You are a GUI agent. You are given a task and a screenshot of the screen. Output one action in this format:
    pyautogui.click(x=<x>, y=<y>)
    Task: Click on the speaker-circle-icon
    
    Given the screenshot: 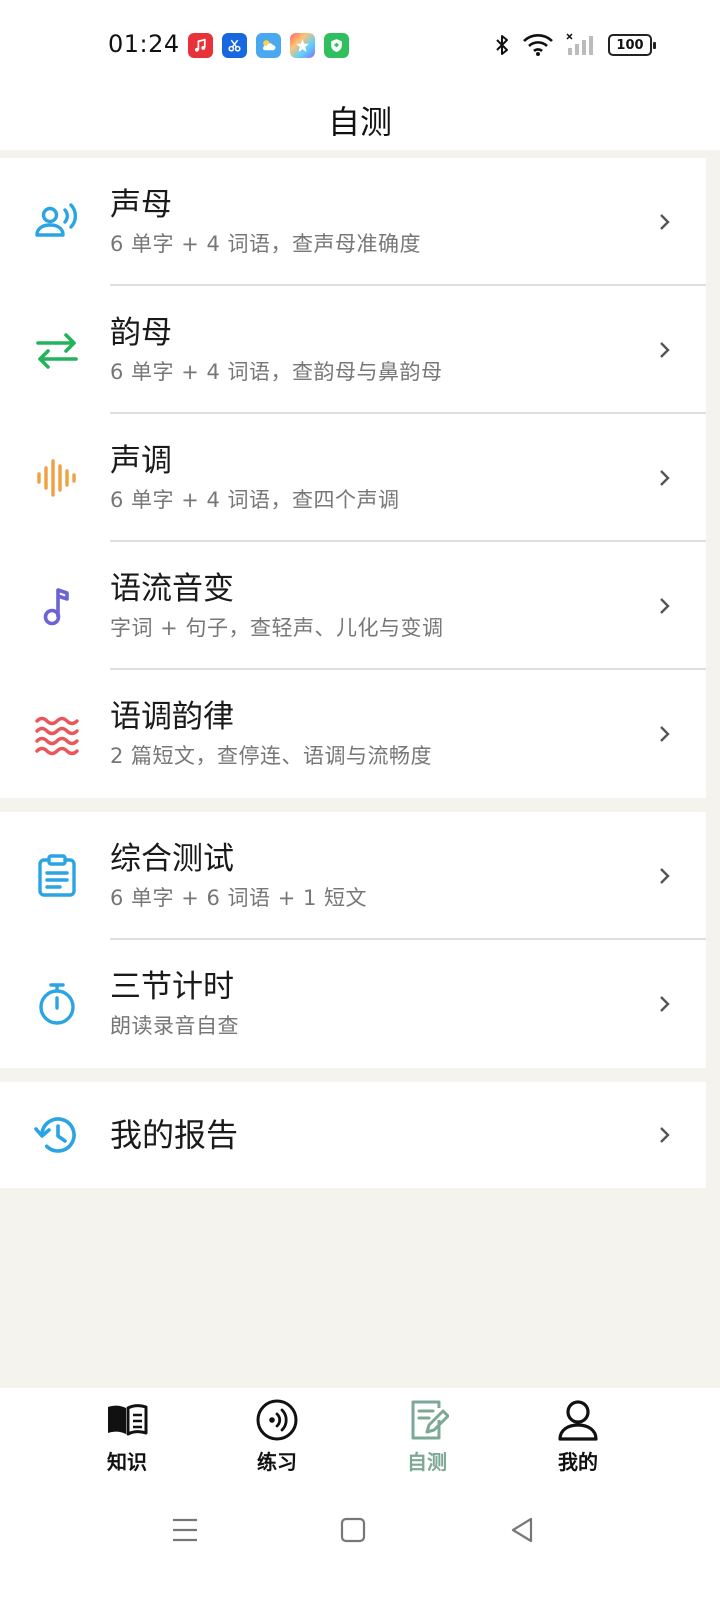 What is the action you would take?
    pyautogui.click(x=277, y=1420)
    